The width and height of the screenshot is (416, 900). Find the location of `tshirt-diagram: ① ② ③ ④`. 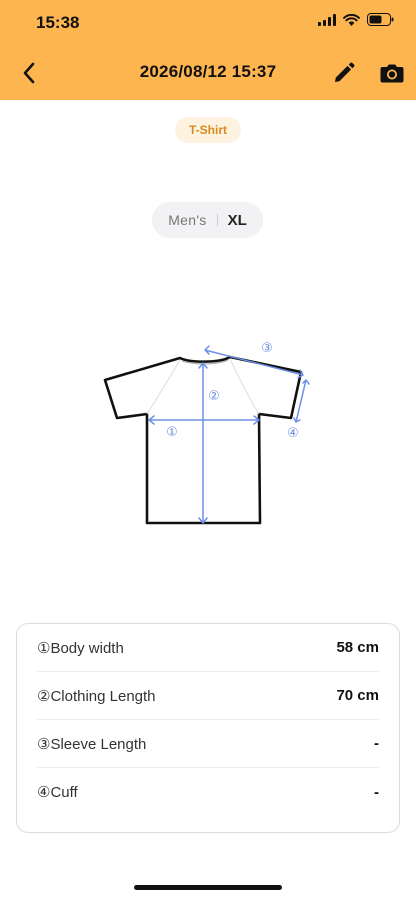

tshirt-diagram: ① ② ③ ④ is located at coordinates (206, 433).